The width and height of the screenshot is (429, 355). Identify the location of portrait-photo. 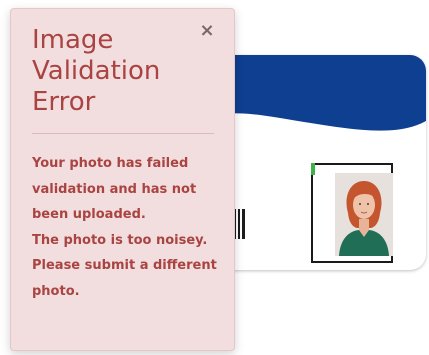
(364, 214).